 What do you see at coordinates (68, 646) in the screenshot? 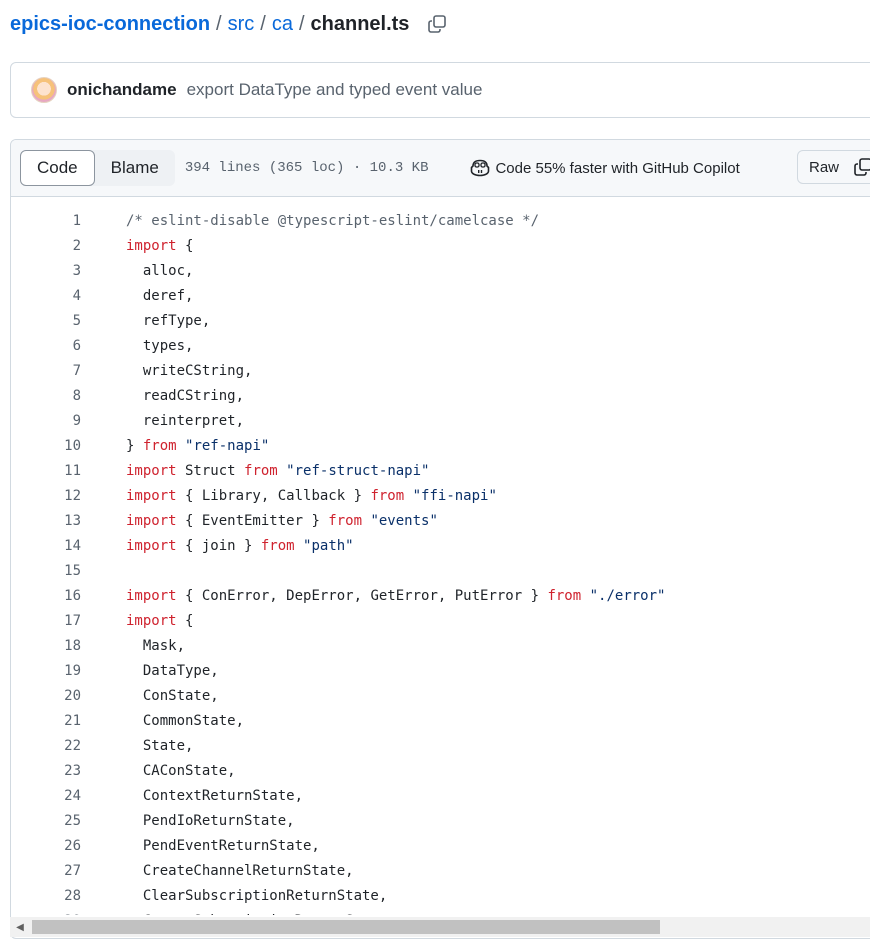
I see `line-number: 18` at bounding box center [68, 646].